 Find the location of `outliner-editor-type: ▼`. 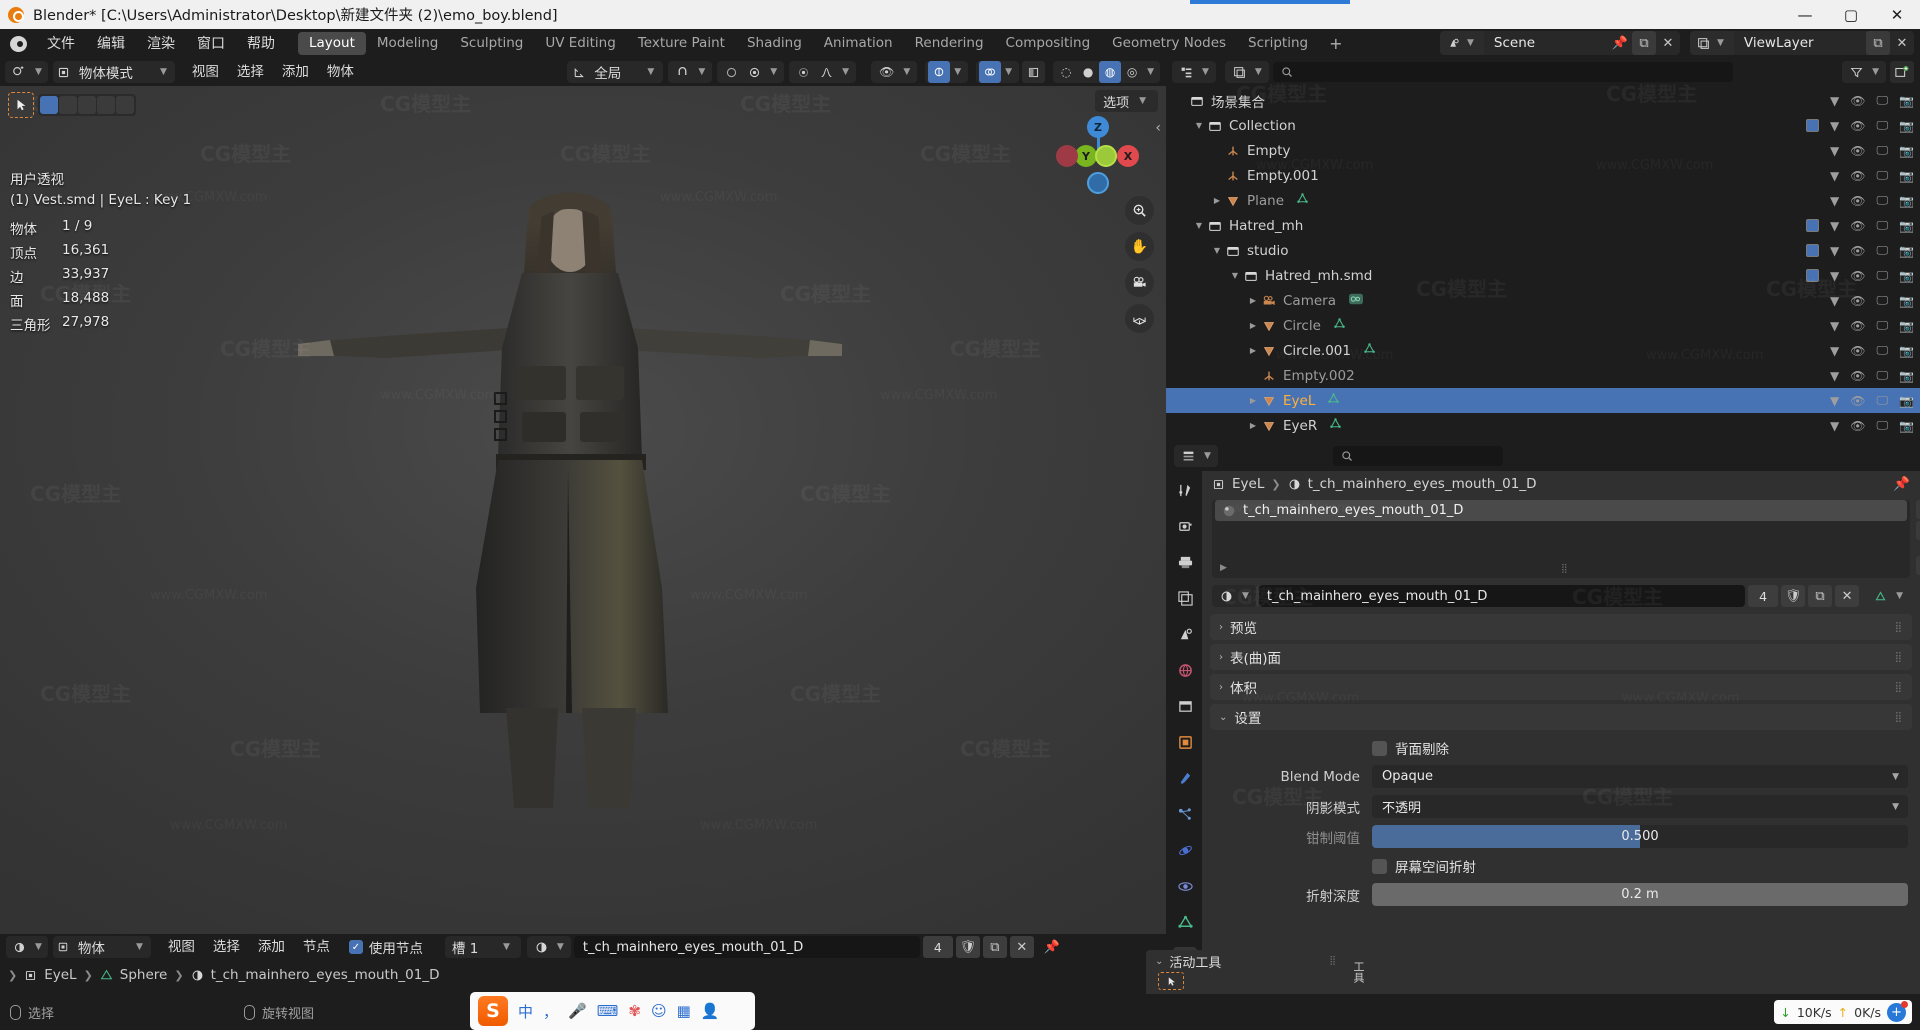

outliner-editor-type: ▼ is located at coordinates (1194, 72).